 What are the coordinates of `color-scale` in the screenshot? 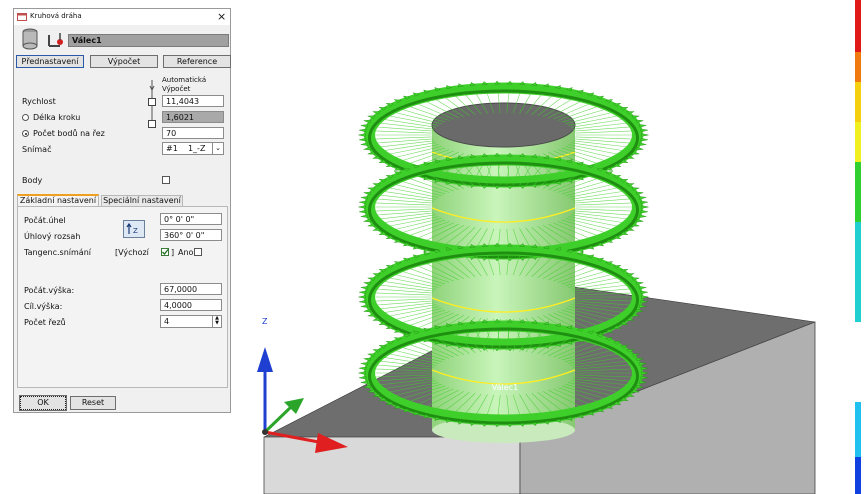 It's located at (858, 247).